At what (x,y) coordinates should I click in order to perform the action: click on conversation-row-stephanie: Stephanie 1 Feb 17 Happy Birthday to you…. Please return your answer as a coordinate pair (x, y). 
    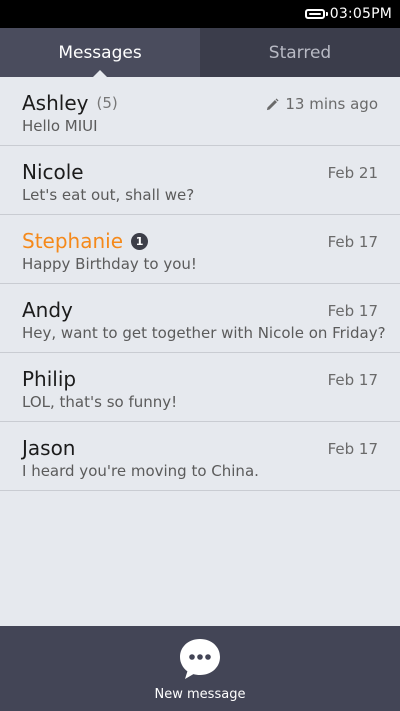
    Looking at the image, I should click on (200, 249).